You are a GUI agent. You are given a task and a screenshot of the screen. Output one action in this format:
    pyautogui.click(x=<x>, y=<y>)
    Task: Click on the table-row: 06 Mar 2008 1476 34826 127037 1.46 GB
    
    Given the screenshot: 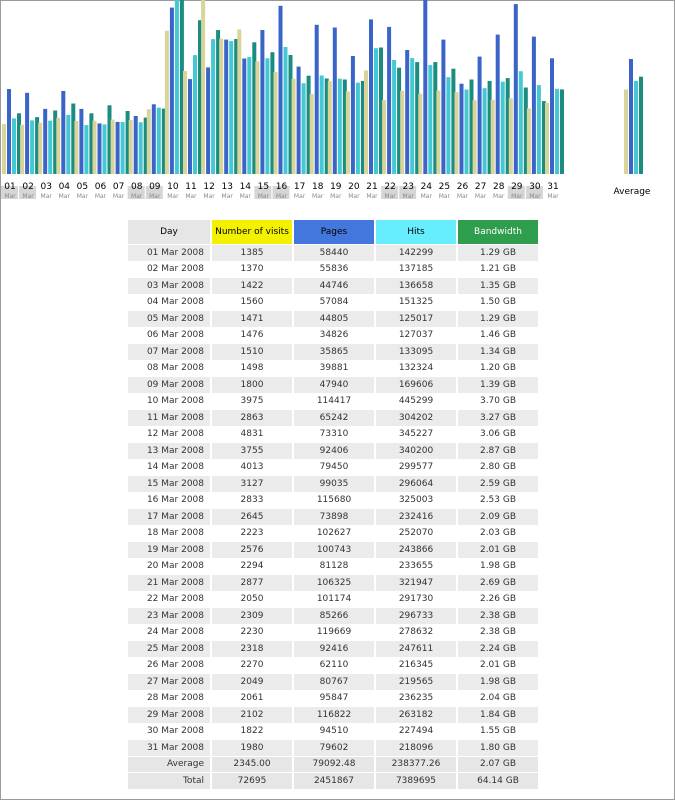 What is the action you would take?
    pyautogui.click(x=333, y=335)
    